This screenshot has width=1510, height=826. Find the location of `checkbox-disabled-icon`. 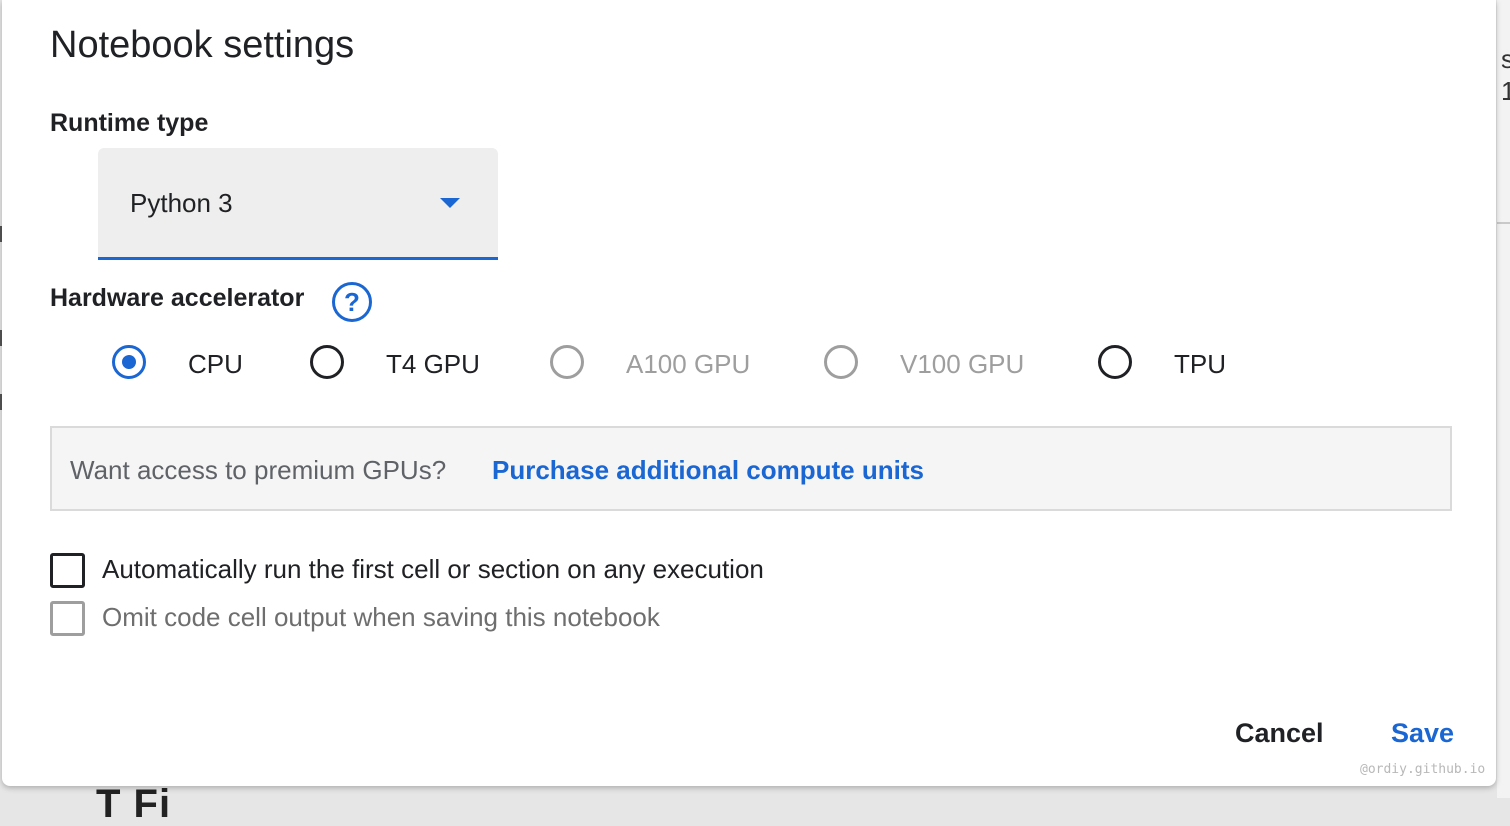

checkbox-disabled-icon is located at coordinates (67, 618).